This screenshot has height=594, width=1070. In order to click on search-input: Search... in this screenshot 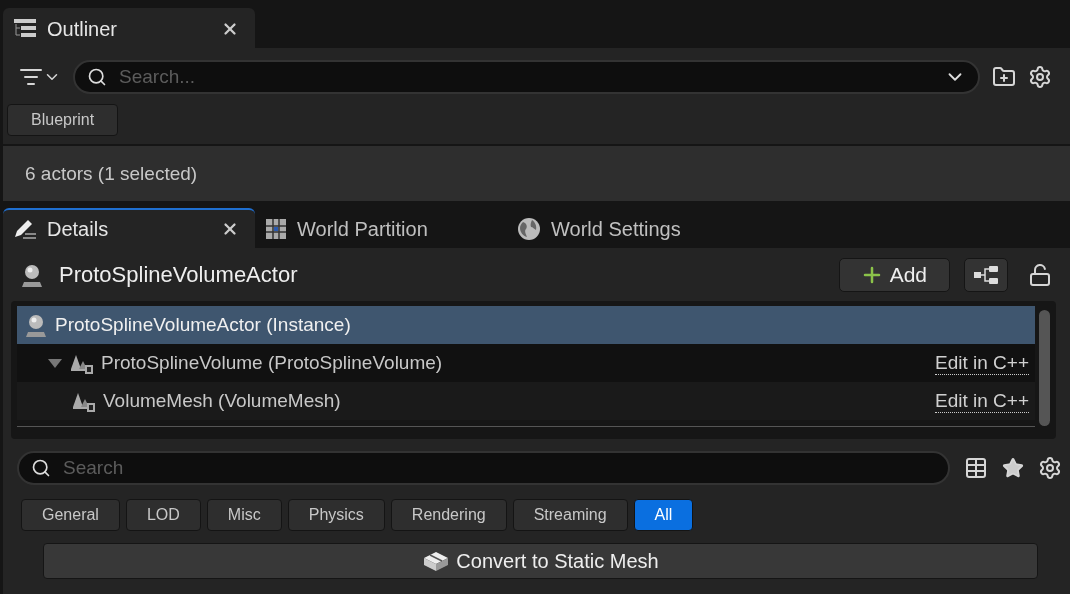, I will do `click(525, 77)`.